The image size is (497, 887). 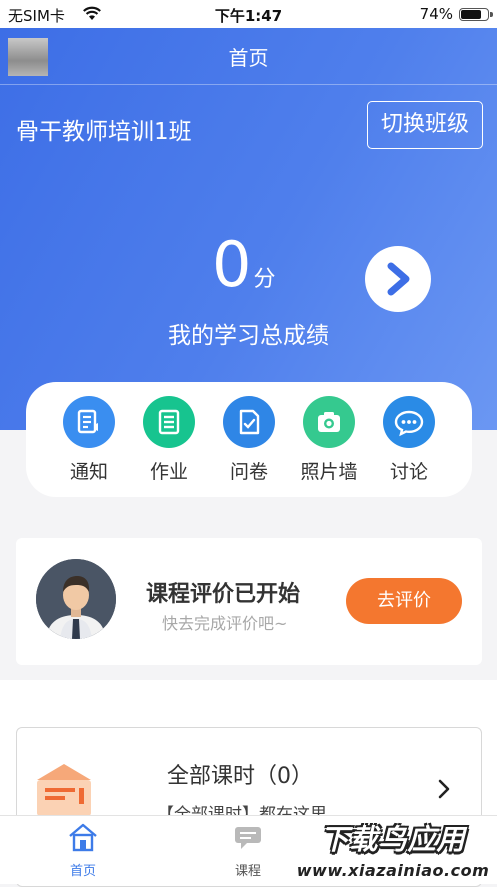 What do you see at coordinates (248, 336) in the screenshot?
I see `score-caption: 我的学习总成绩` at bounding box center [248, 336].